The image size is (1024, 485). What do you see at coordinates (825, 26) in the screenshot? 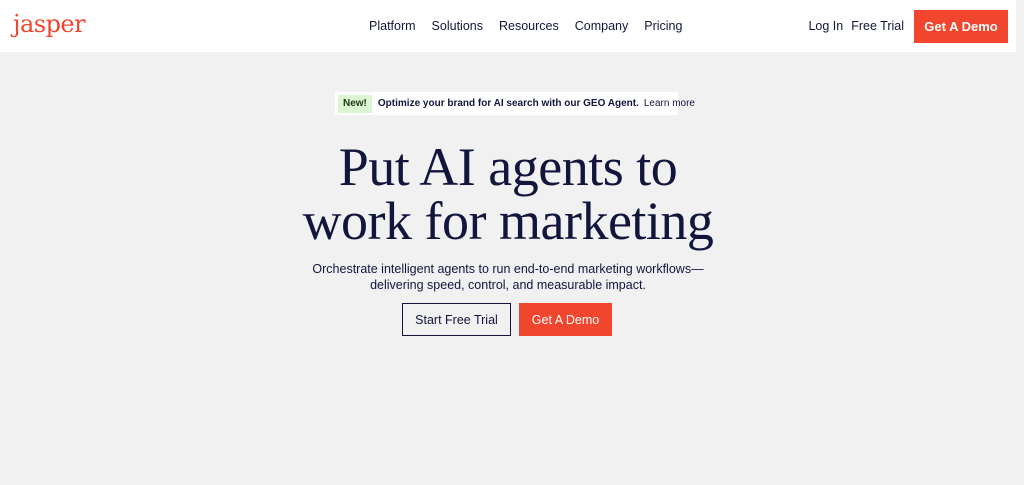
I see `login-link: Log In` at bounding box center [825, 26].